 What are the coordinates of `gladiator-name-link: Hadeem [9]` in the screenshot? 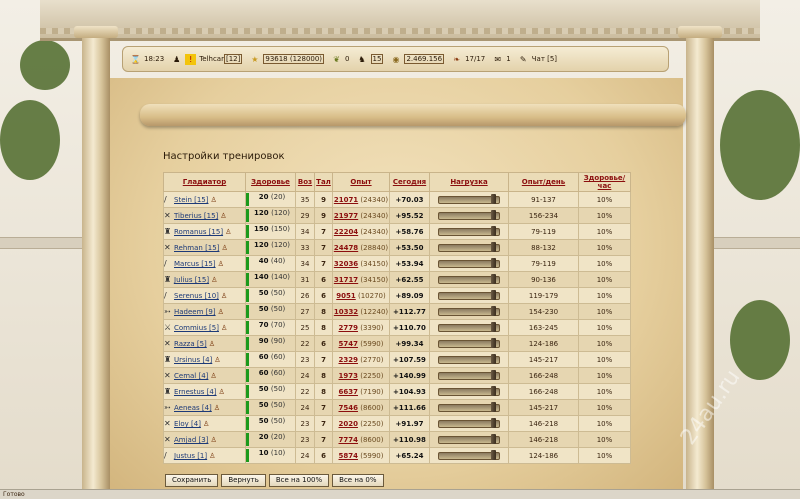 It's located at (195, 312).